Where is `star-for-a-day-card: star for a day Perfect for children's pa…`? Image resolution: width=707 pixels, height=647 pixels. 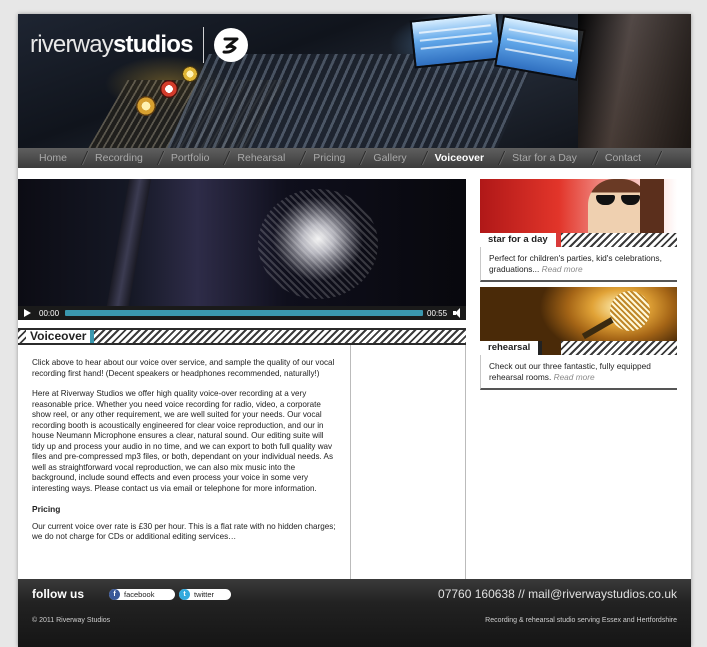 star-for-a-day-card: star for a day Perfect for children's pa… is located at coordinates (578, 230).